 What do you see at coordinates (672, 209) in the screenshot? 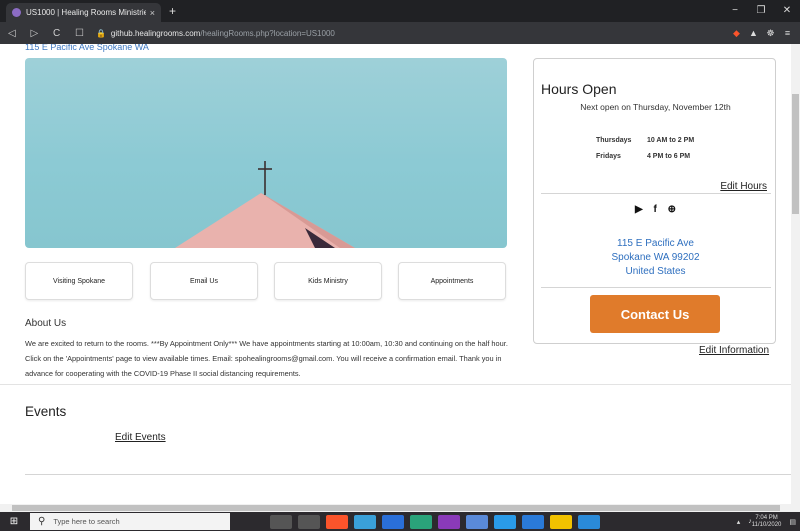
I see `globe-icon: ⊕` at bounding box center [672, 209].